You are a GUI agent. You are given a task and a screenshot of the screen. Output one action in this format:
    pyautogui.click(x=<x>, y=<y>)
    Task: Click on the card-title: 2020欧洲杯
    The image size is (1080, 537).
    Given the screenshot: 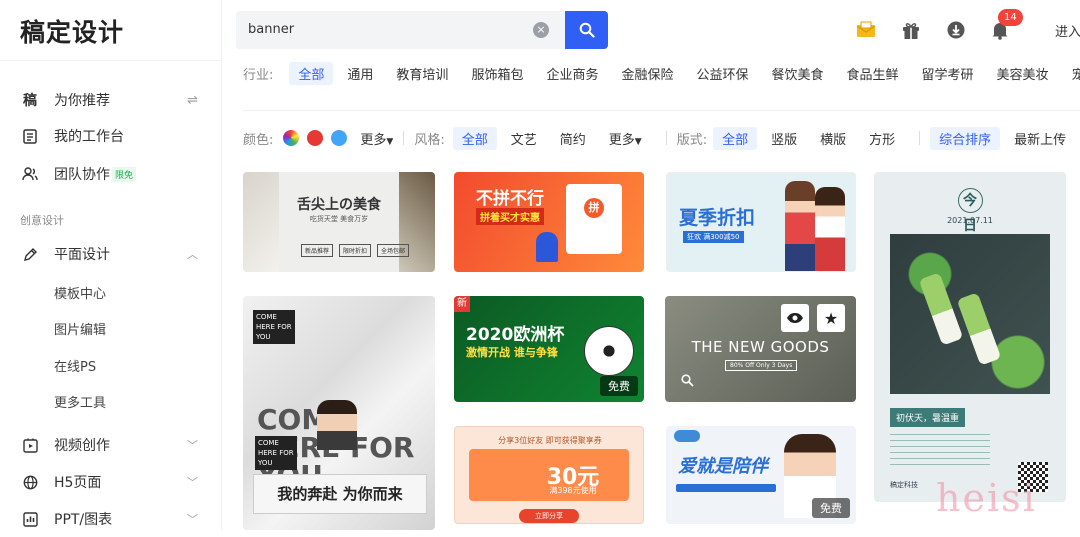 What is the action you would take?
    pyautogui.click(x=515, y=335)
    